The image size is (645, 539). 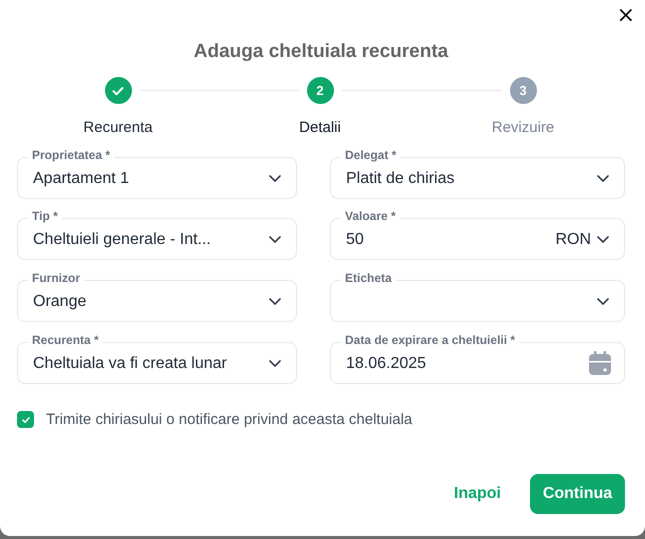 What do you see at coordinates (71, 155) in the screenshot?
I see `field-label: Proprietatea *` at bounding box center [71, 155].